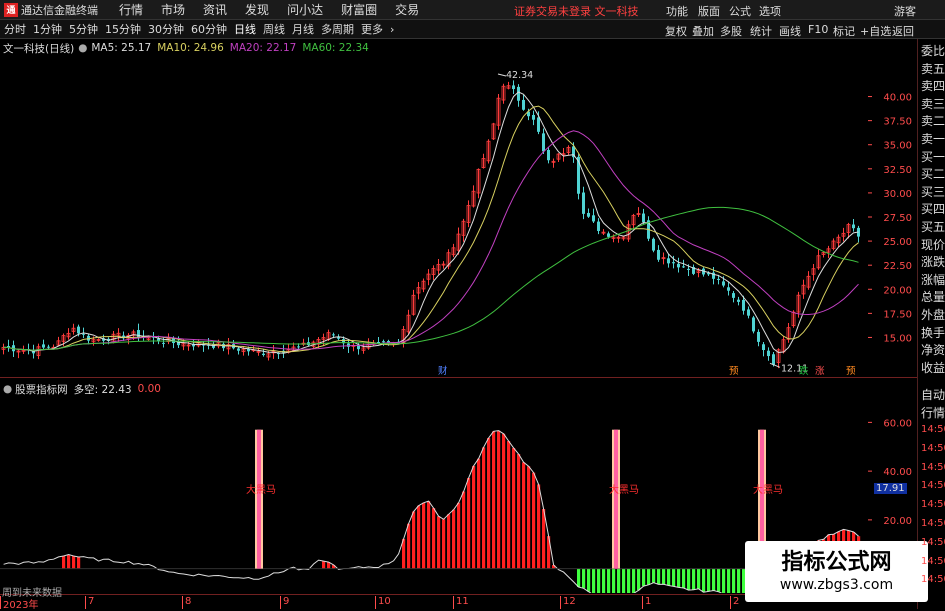  Describe the element at coordinates (905, 11) in the screenshot. I see `user-name: 游客` at that location.